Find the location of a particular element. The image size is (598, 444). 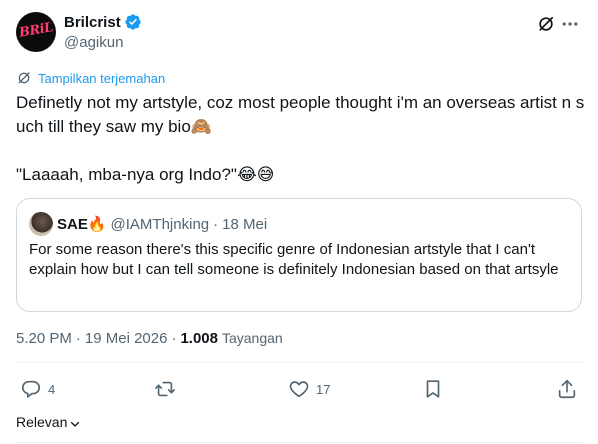

share-button is located at coordinates (567, 389).